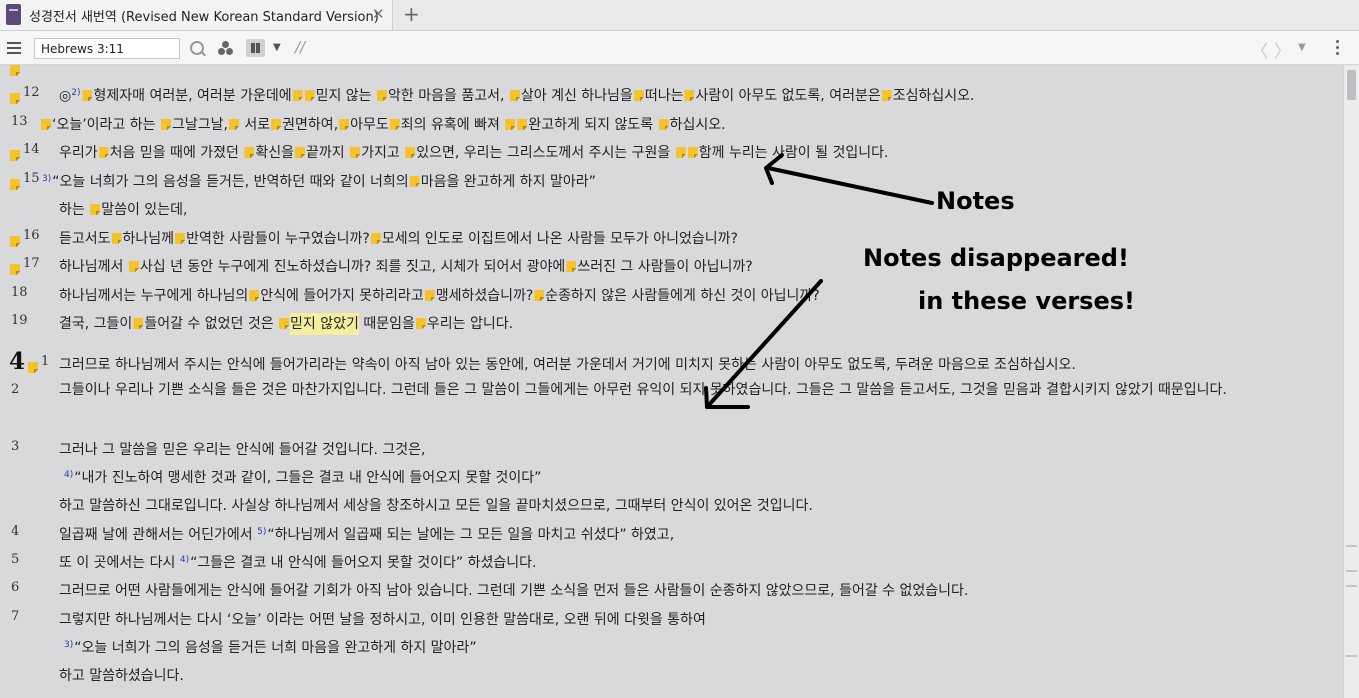  I want to click on arrow-head-disappeared, so click(727, 397).